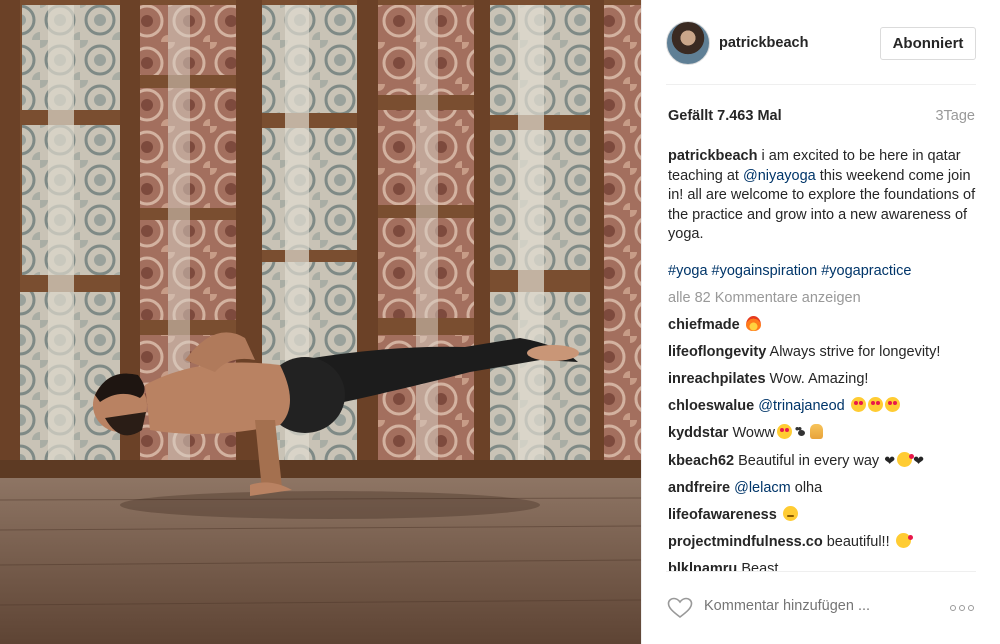  What do you see at coordinates (680, 608) in the screenshot?
I see `heart-outline-icon` at bounding box center [680, 608].